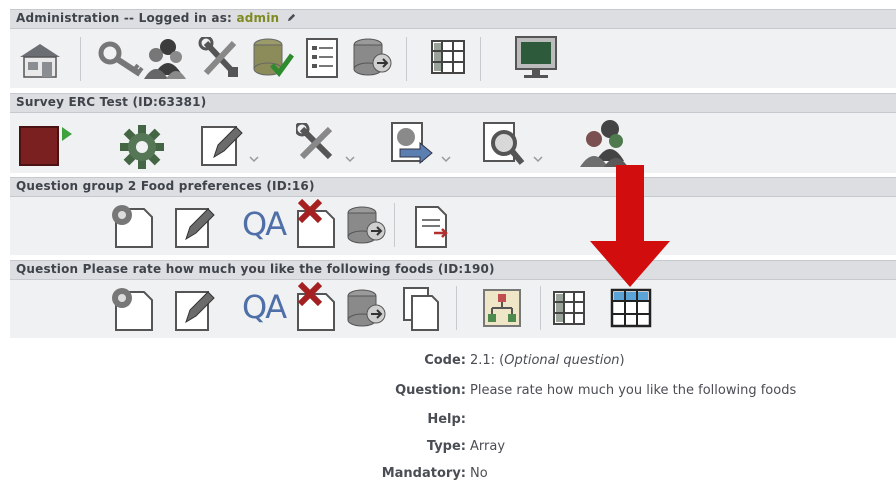 Image resolution: width=896 pixels, height=484 pixels. I want to click on help-label: Help:, so click(446, 419).